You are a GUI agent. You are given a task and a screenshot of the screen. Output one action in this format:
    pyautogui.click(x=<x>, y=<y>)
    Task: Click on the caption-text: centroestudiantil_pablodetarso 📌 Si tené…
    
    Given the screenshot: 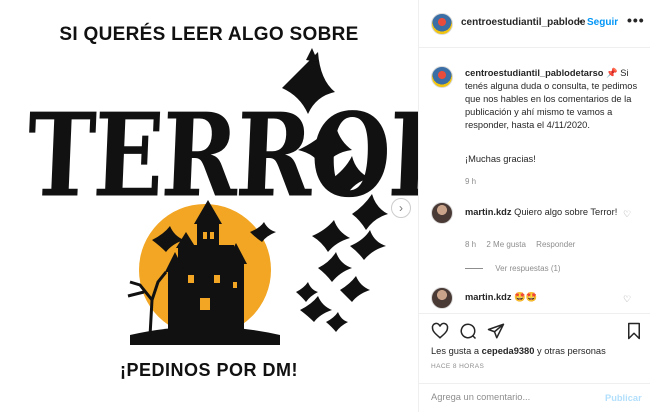 What is the action you would take?
    pyautogui.click(x=553, y=99)
    